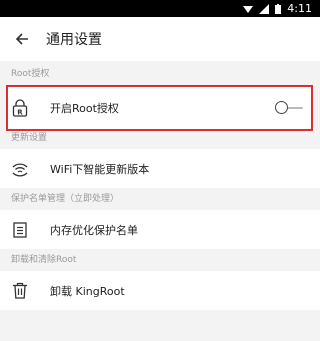  I want to click on protect-list-row: 内存优化保护名单, so click(160, 229).